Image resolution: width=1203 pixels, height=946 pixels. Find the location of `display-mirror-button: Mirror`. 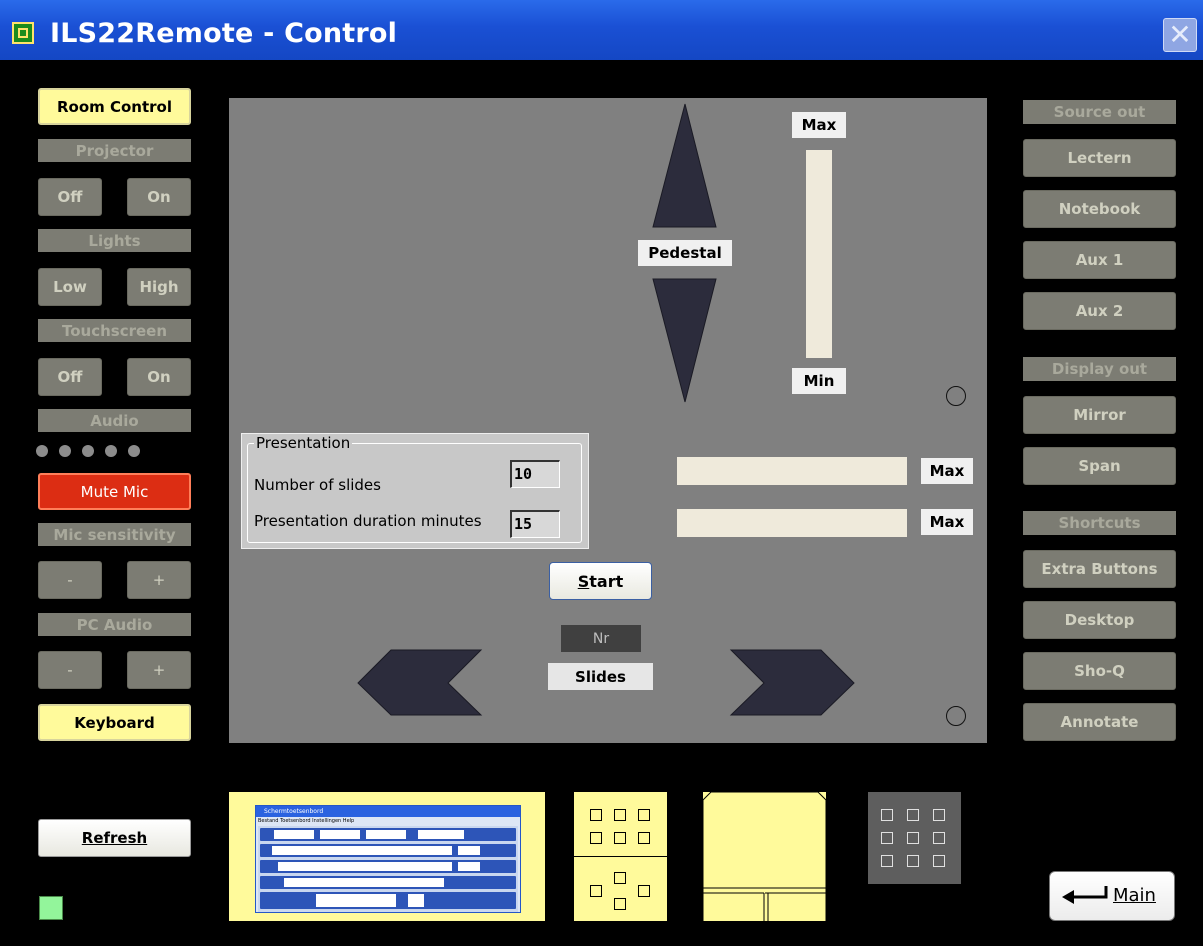

display-mirror-button: Mirror is located at coordinates (1099, 415).